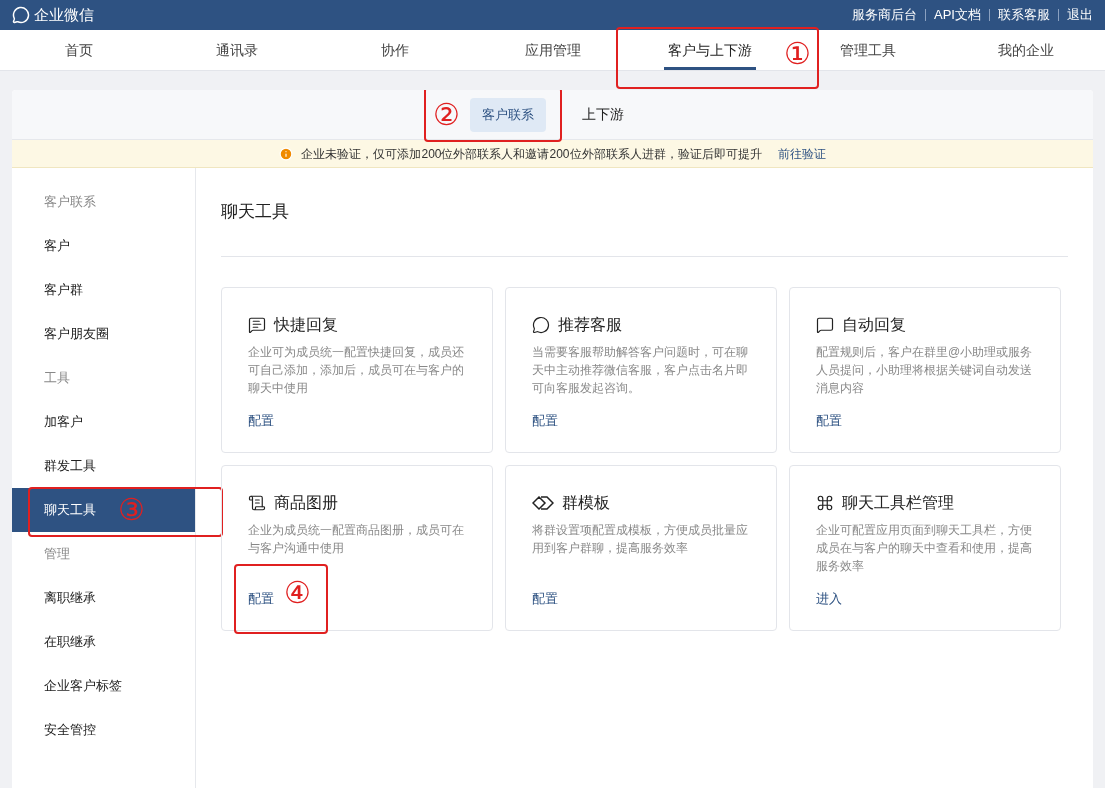  What do you see at coordinates (103, 246) in the screenshot?
I see `sidebar-item: 客户` at bounding box center [103, 246].